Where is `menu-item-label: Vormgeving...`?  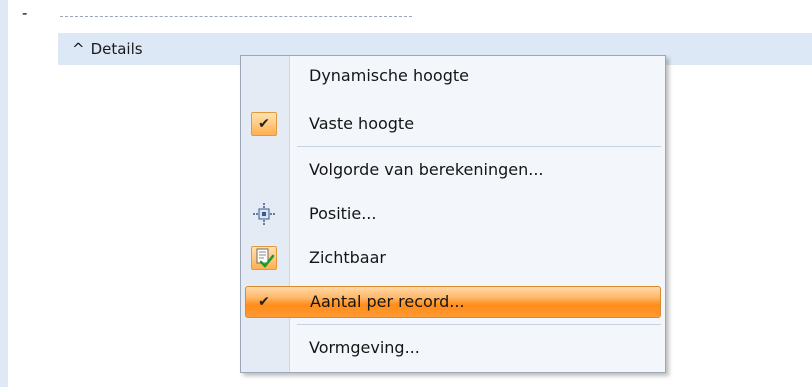
menu-item-label: Vormgeving... is located at coordinates (364, 347).